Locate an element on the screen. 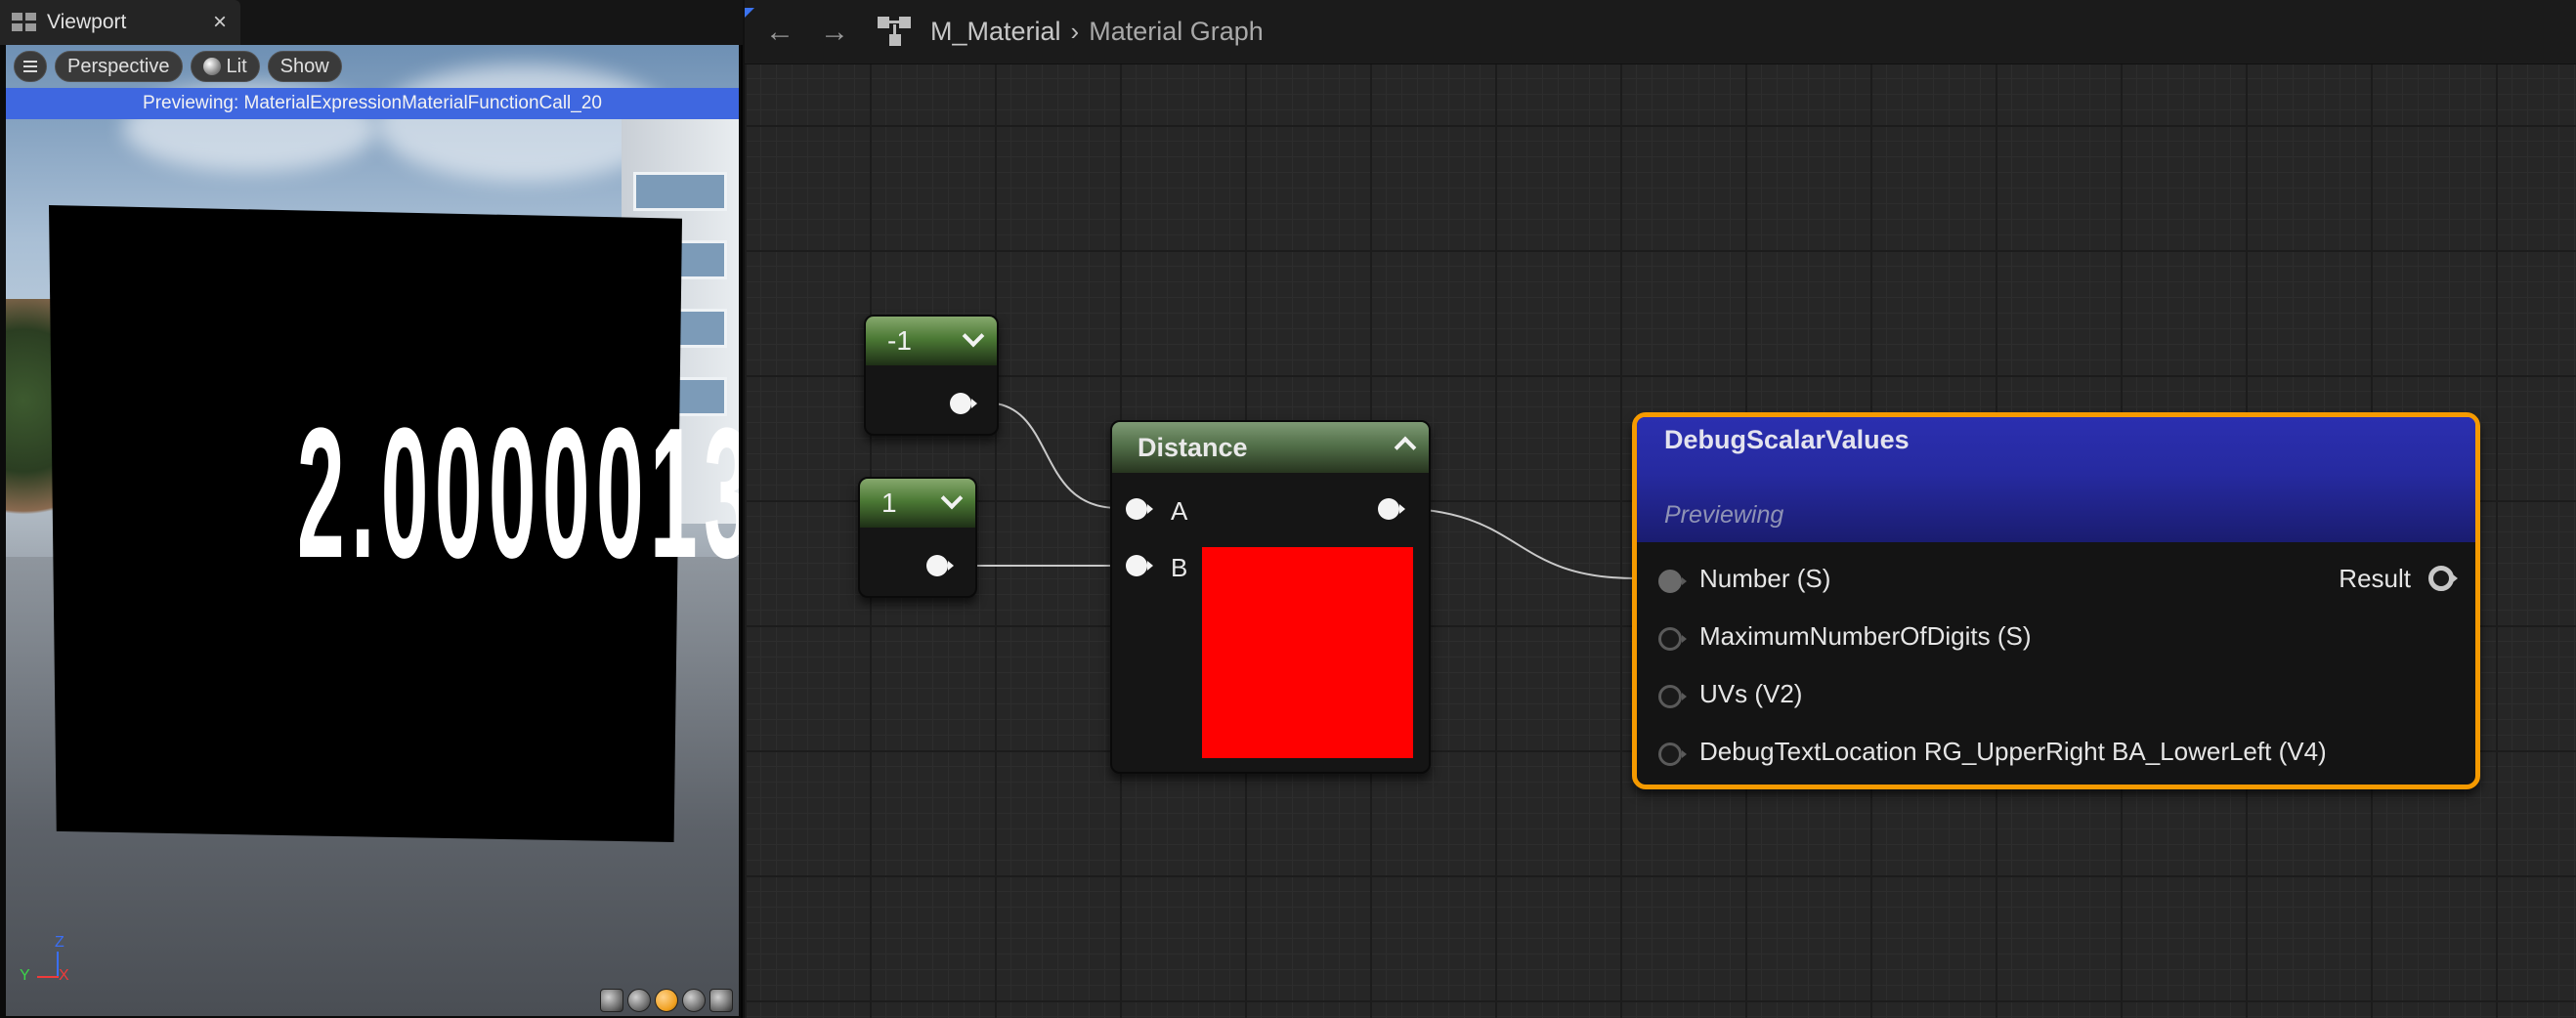 The image size is (2576, 1018). tab-corner-marker is located at coordinates (750, 13).